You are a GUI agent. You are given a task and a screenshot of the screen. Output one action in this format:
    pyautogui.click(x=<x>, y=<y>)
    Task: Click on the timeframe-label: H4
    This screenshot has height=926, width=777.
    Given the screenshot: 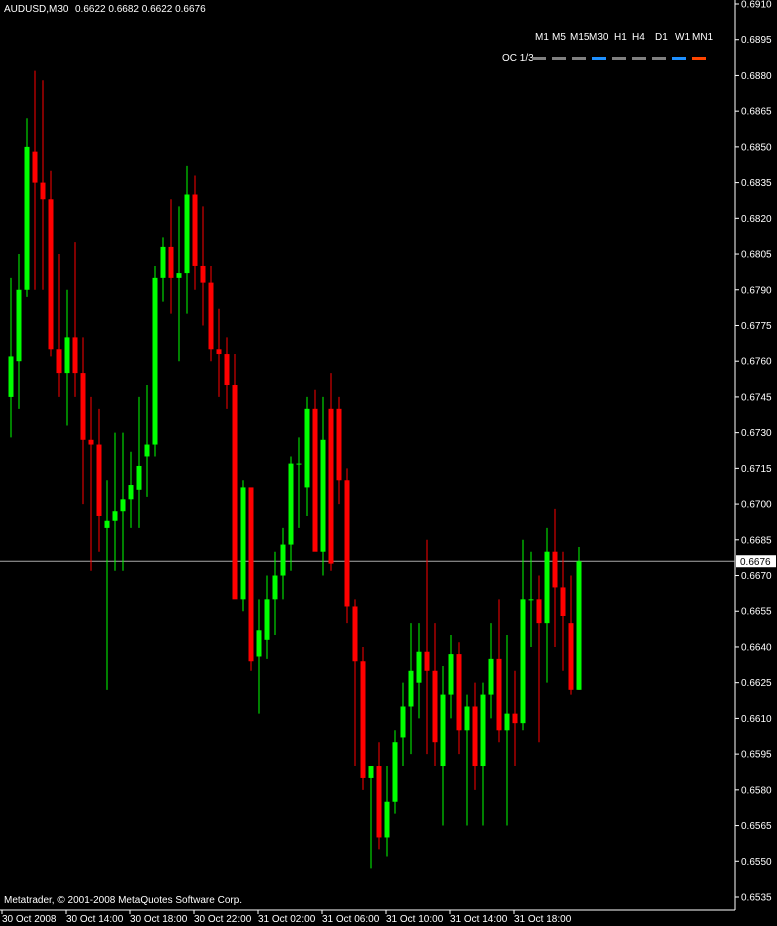 What is the action you would take?
    pyautogui.click(x=638, y=37)
    